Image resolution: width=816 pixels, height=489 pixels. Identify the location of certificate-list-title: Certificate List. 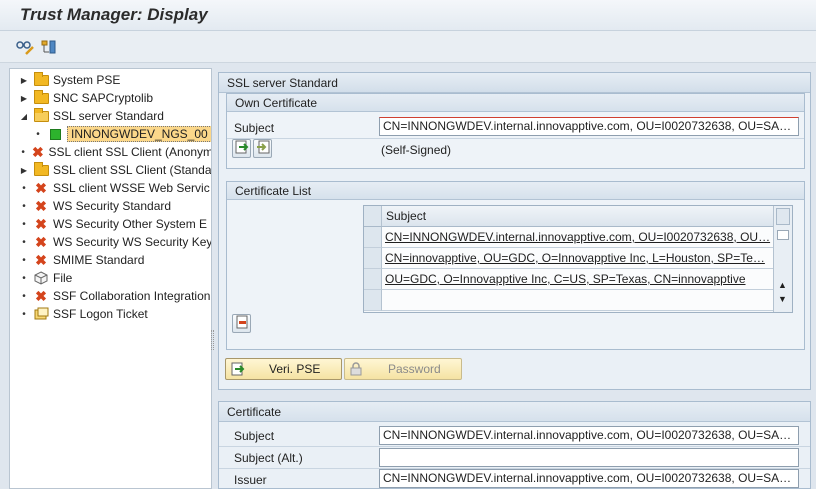
(515, 191).